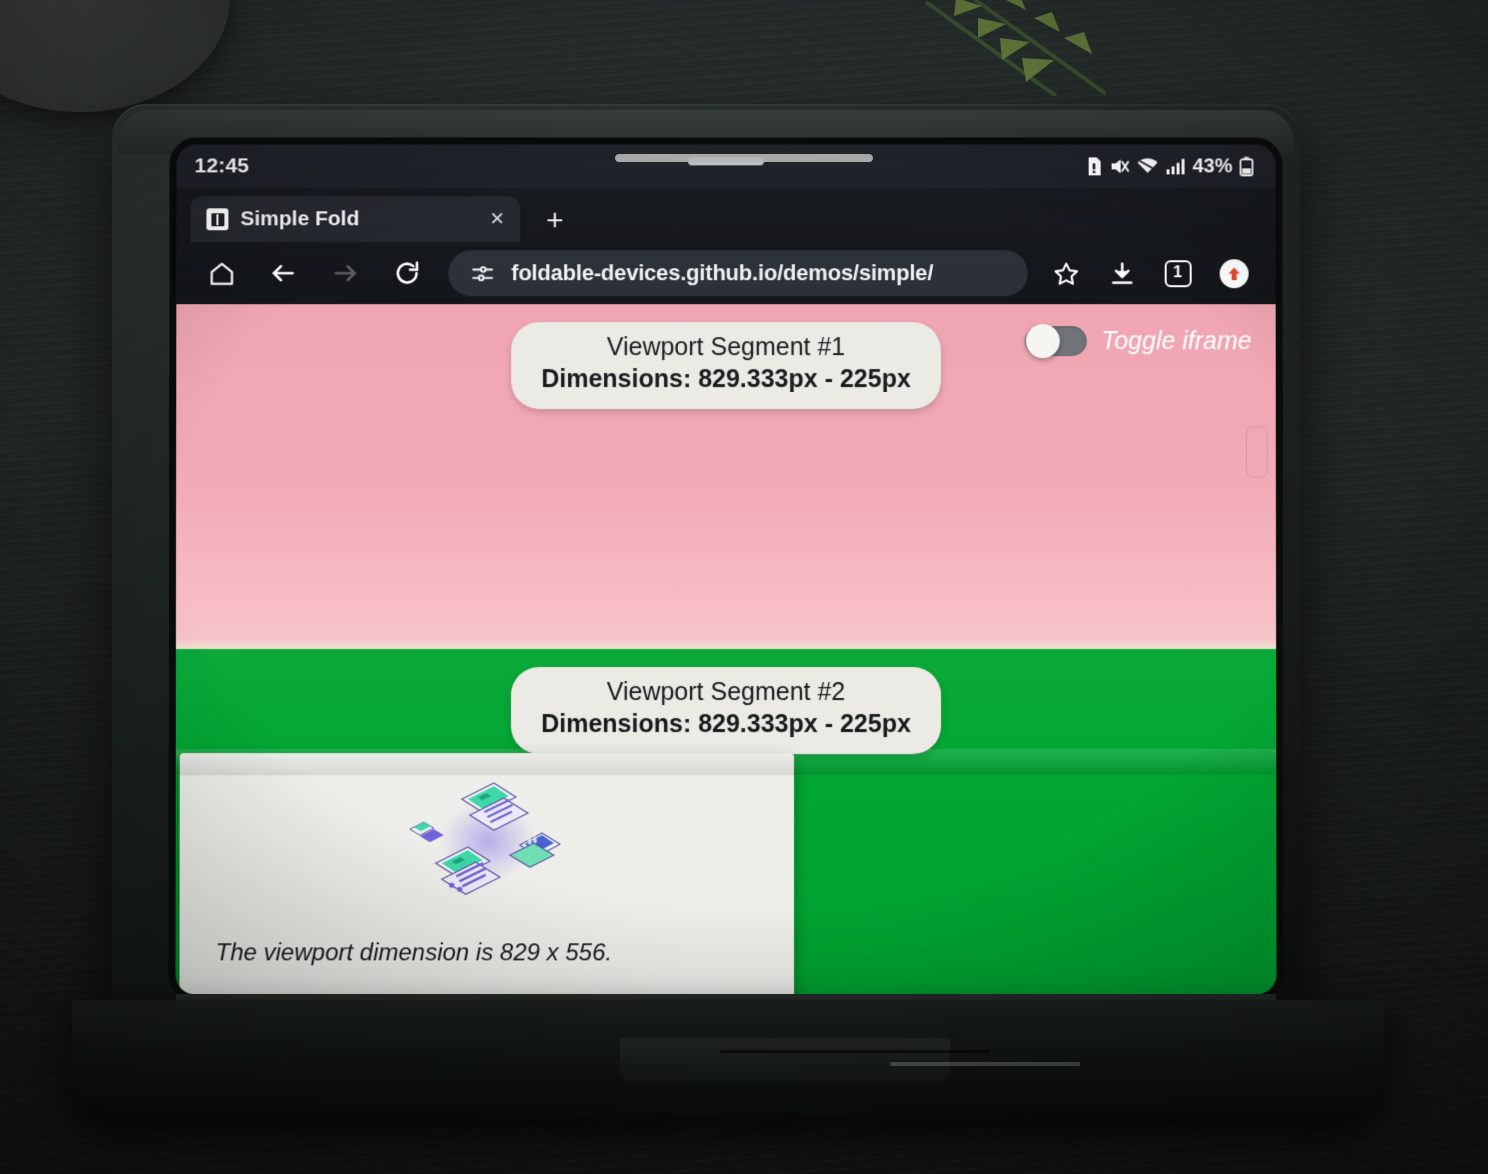 Image resolution: width=1488 pixels, height=1174 pixels. Describe the element at coordinates (1015, 48) in the screenshot. I see `background-fern-plant` at that location.